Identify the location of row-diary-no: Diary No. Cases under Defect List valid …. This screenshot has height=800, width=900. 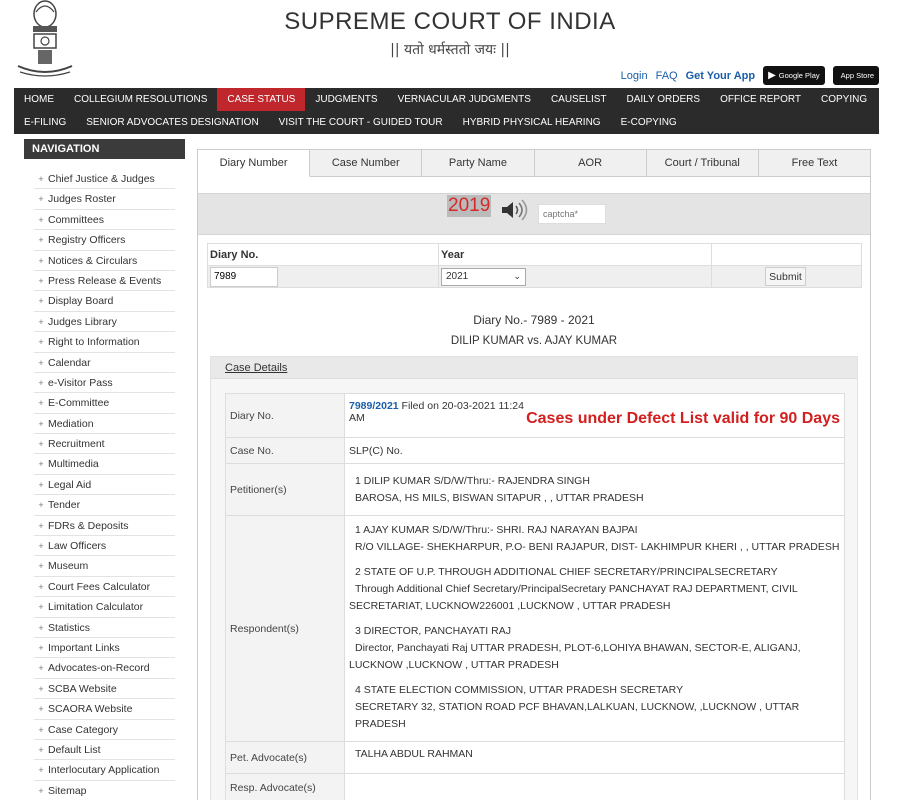
(535, 415).